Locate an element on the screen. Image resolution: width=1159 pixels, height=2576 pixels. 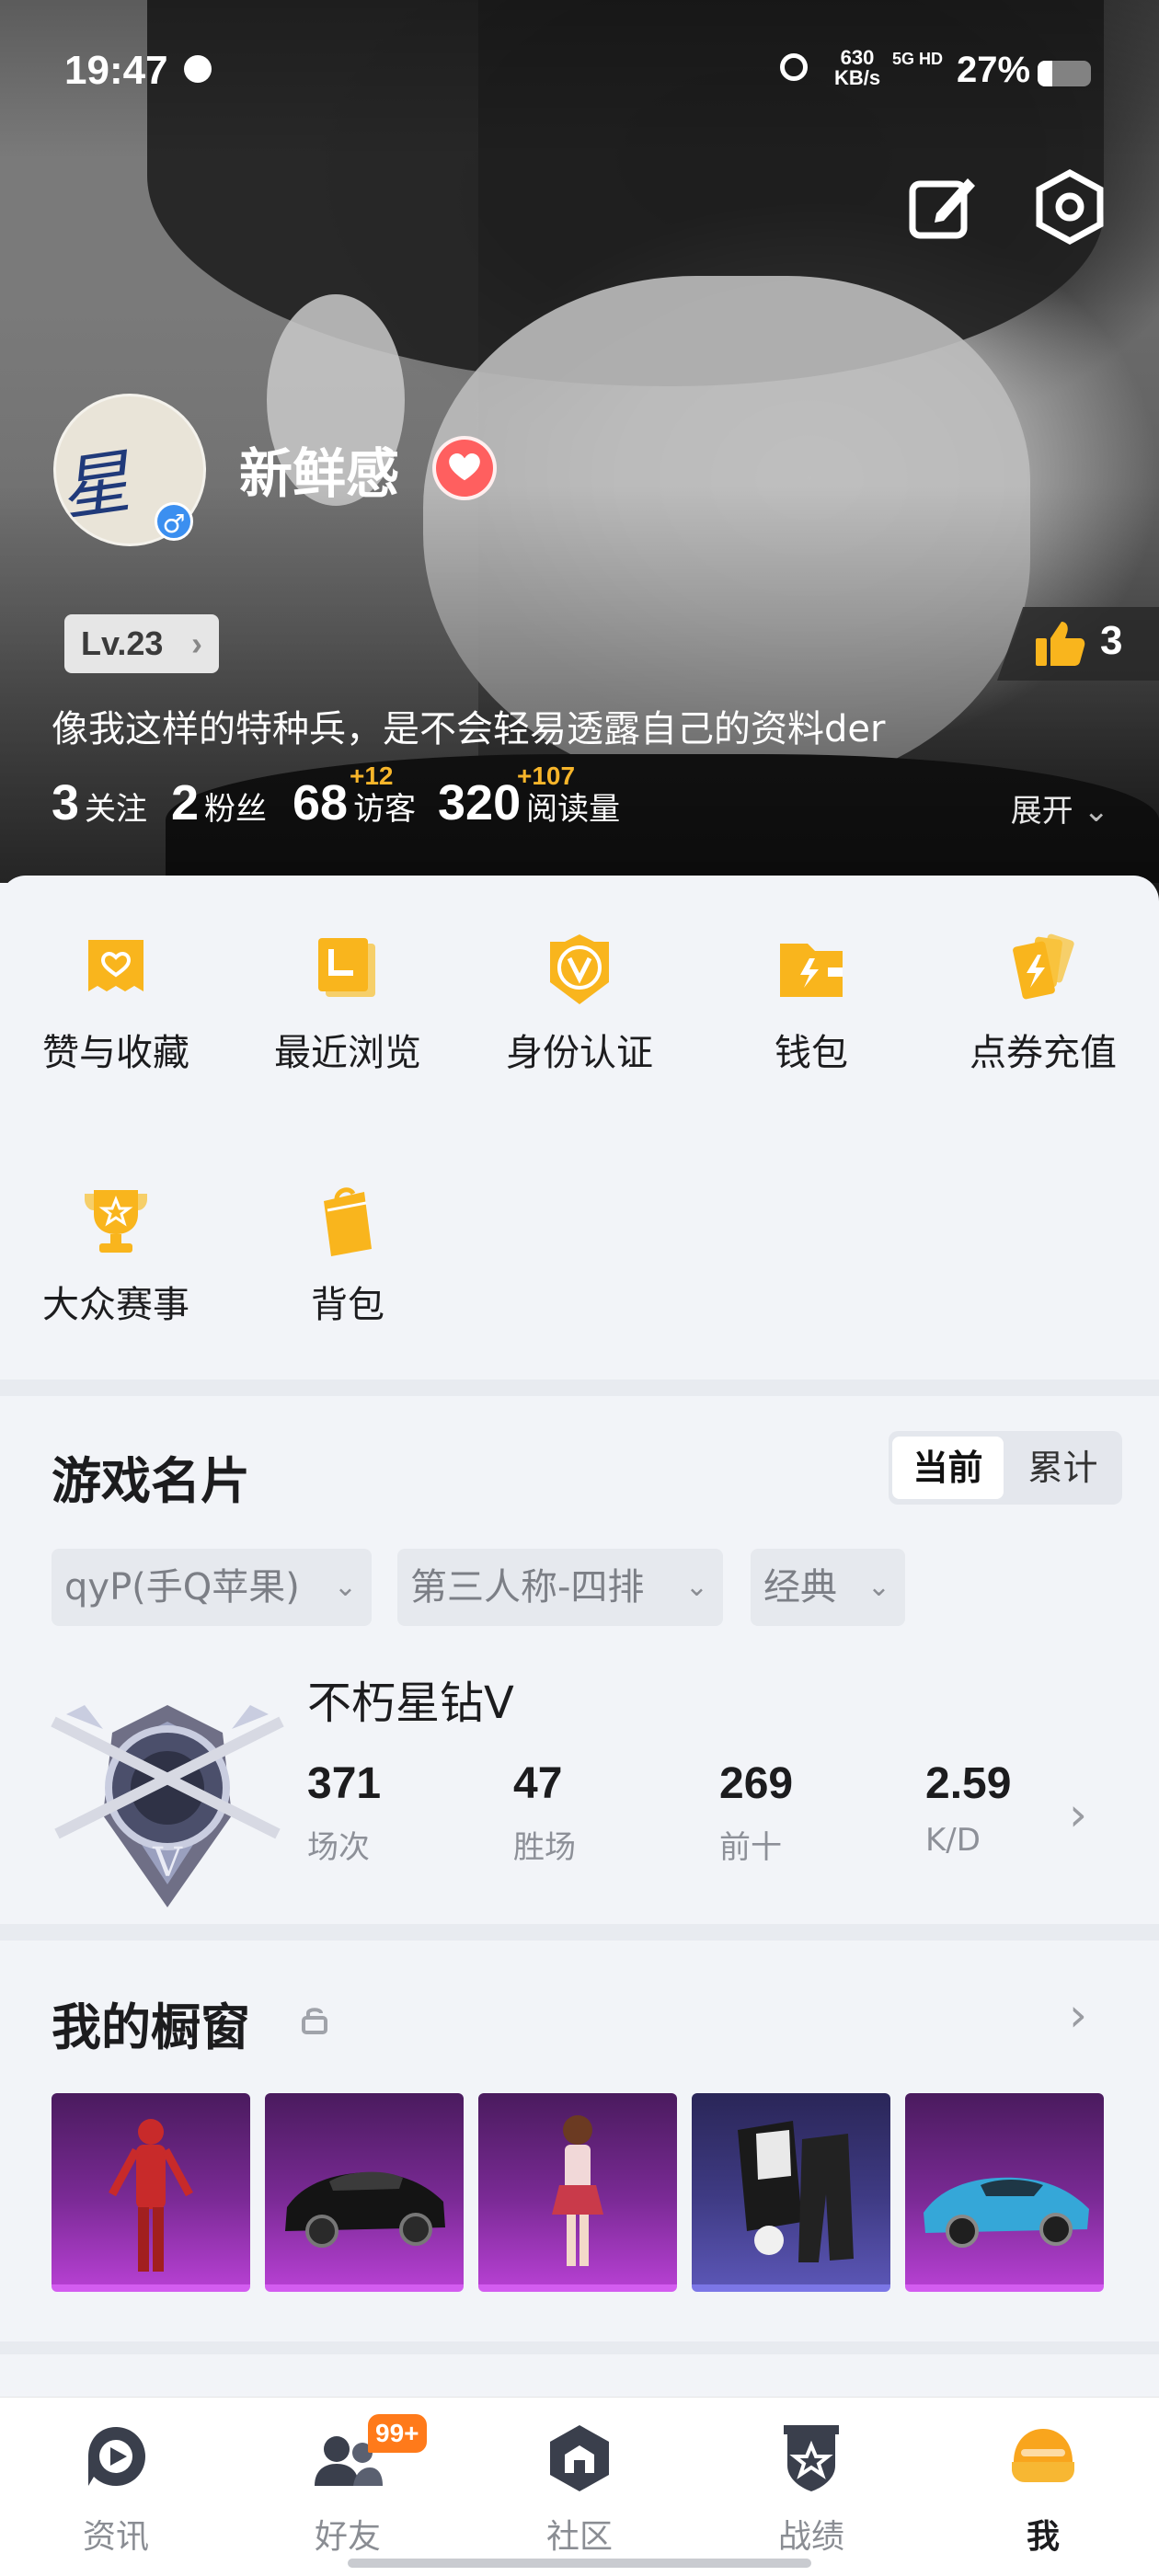
nav-friends: 99+ 好友 is located at coordinates (348, 2487).